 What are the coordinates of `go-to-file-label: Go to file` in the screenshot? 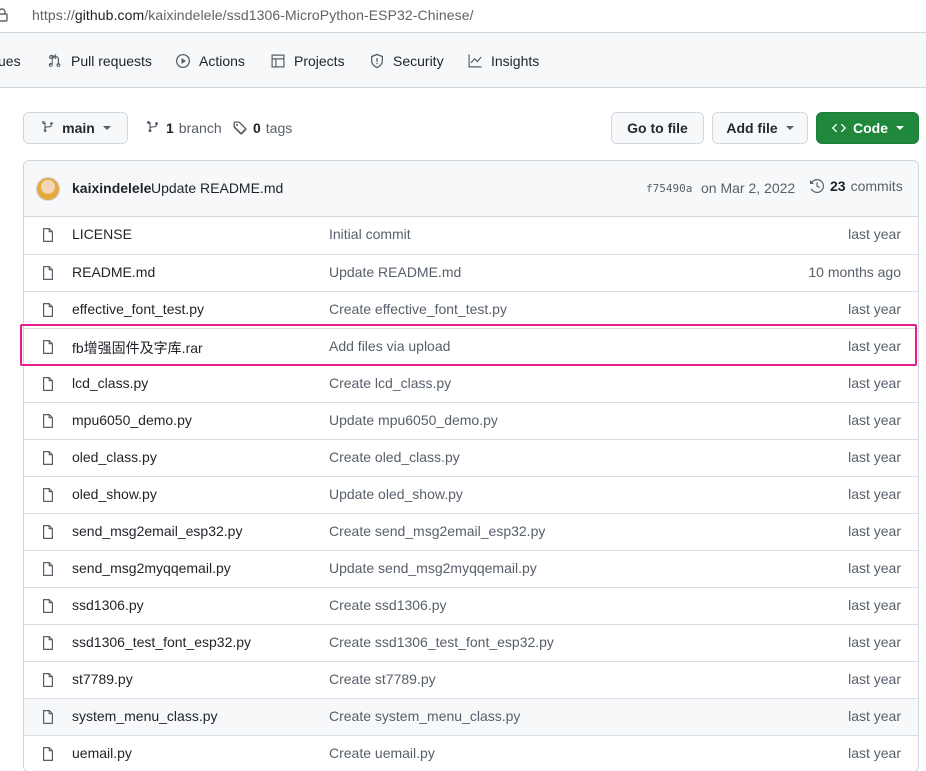 It's located at (657, 128).